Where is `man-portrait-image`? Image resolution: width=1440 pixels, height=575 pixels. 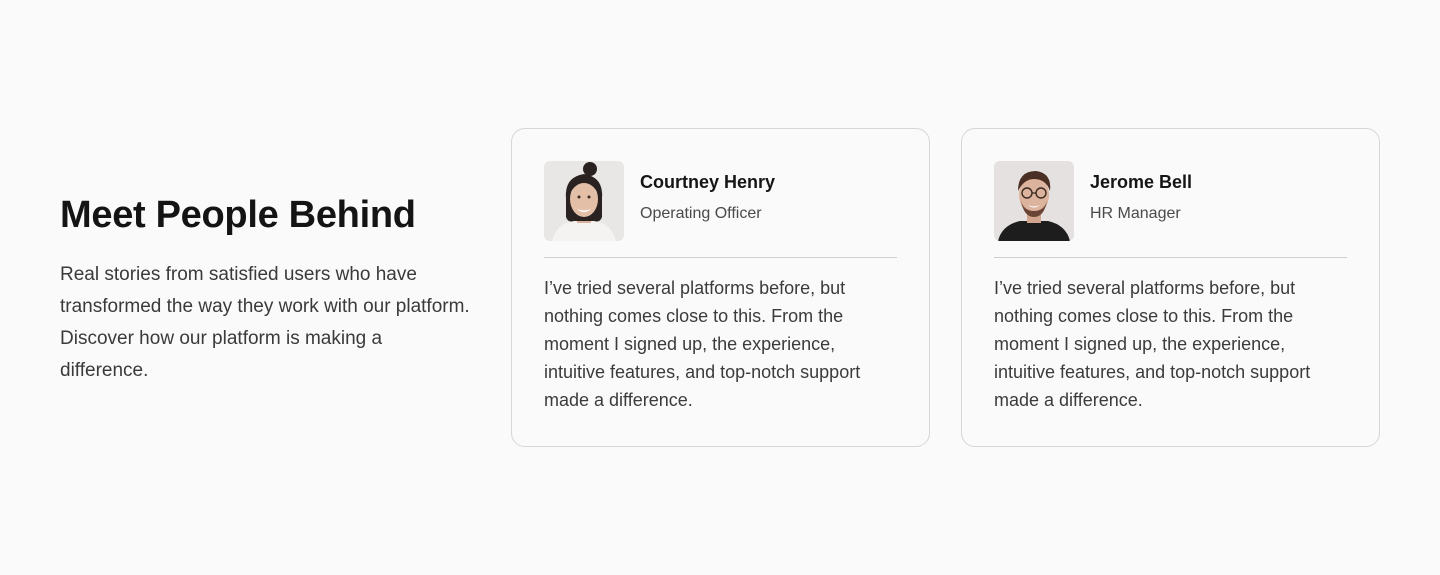
man-portrait-image is located at coordinates (1034, 201).